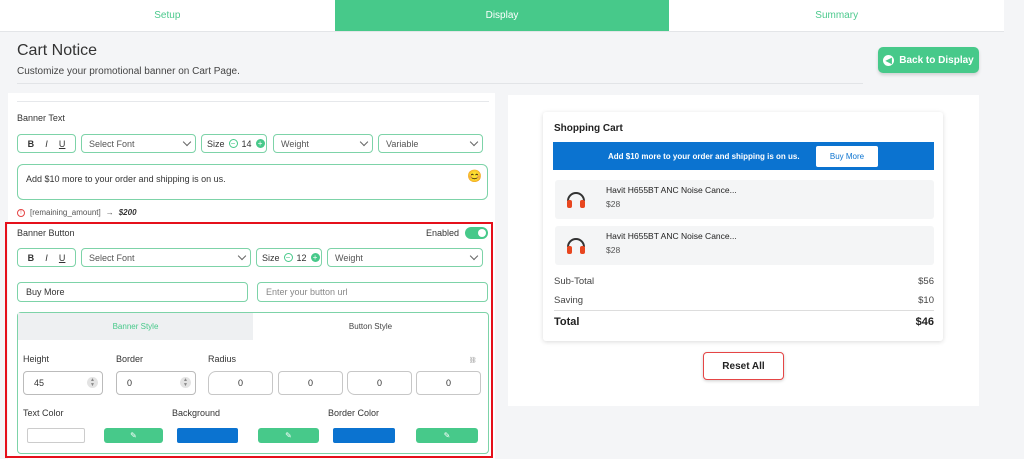  Describe the element at coordinates (372, 292) in the screenshot. I see `button-url-input: Enter your button url` at that location.